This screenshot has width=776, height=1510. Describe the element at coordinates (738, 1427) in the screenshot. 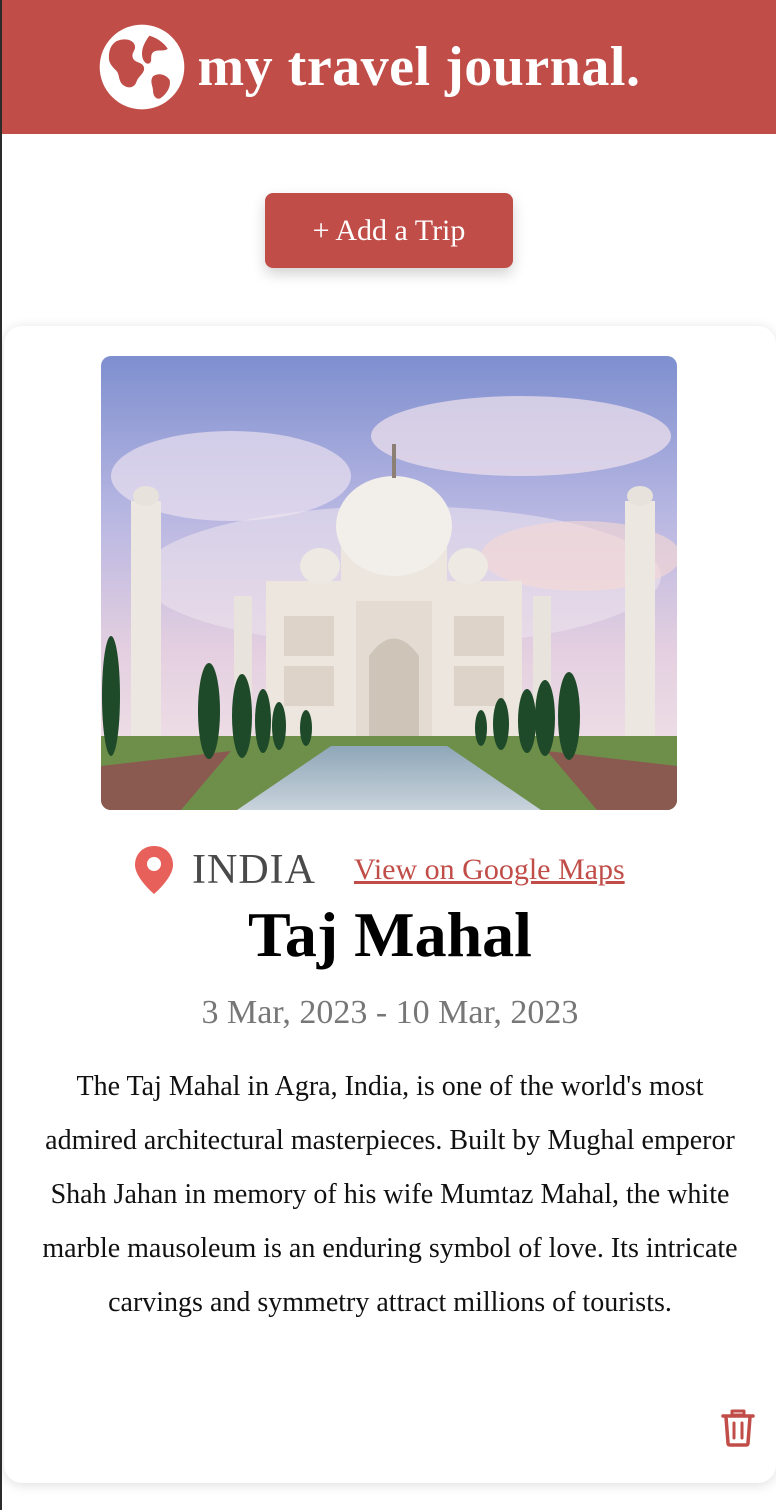

I see `trash-icon` at that location.